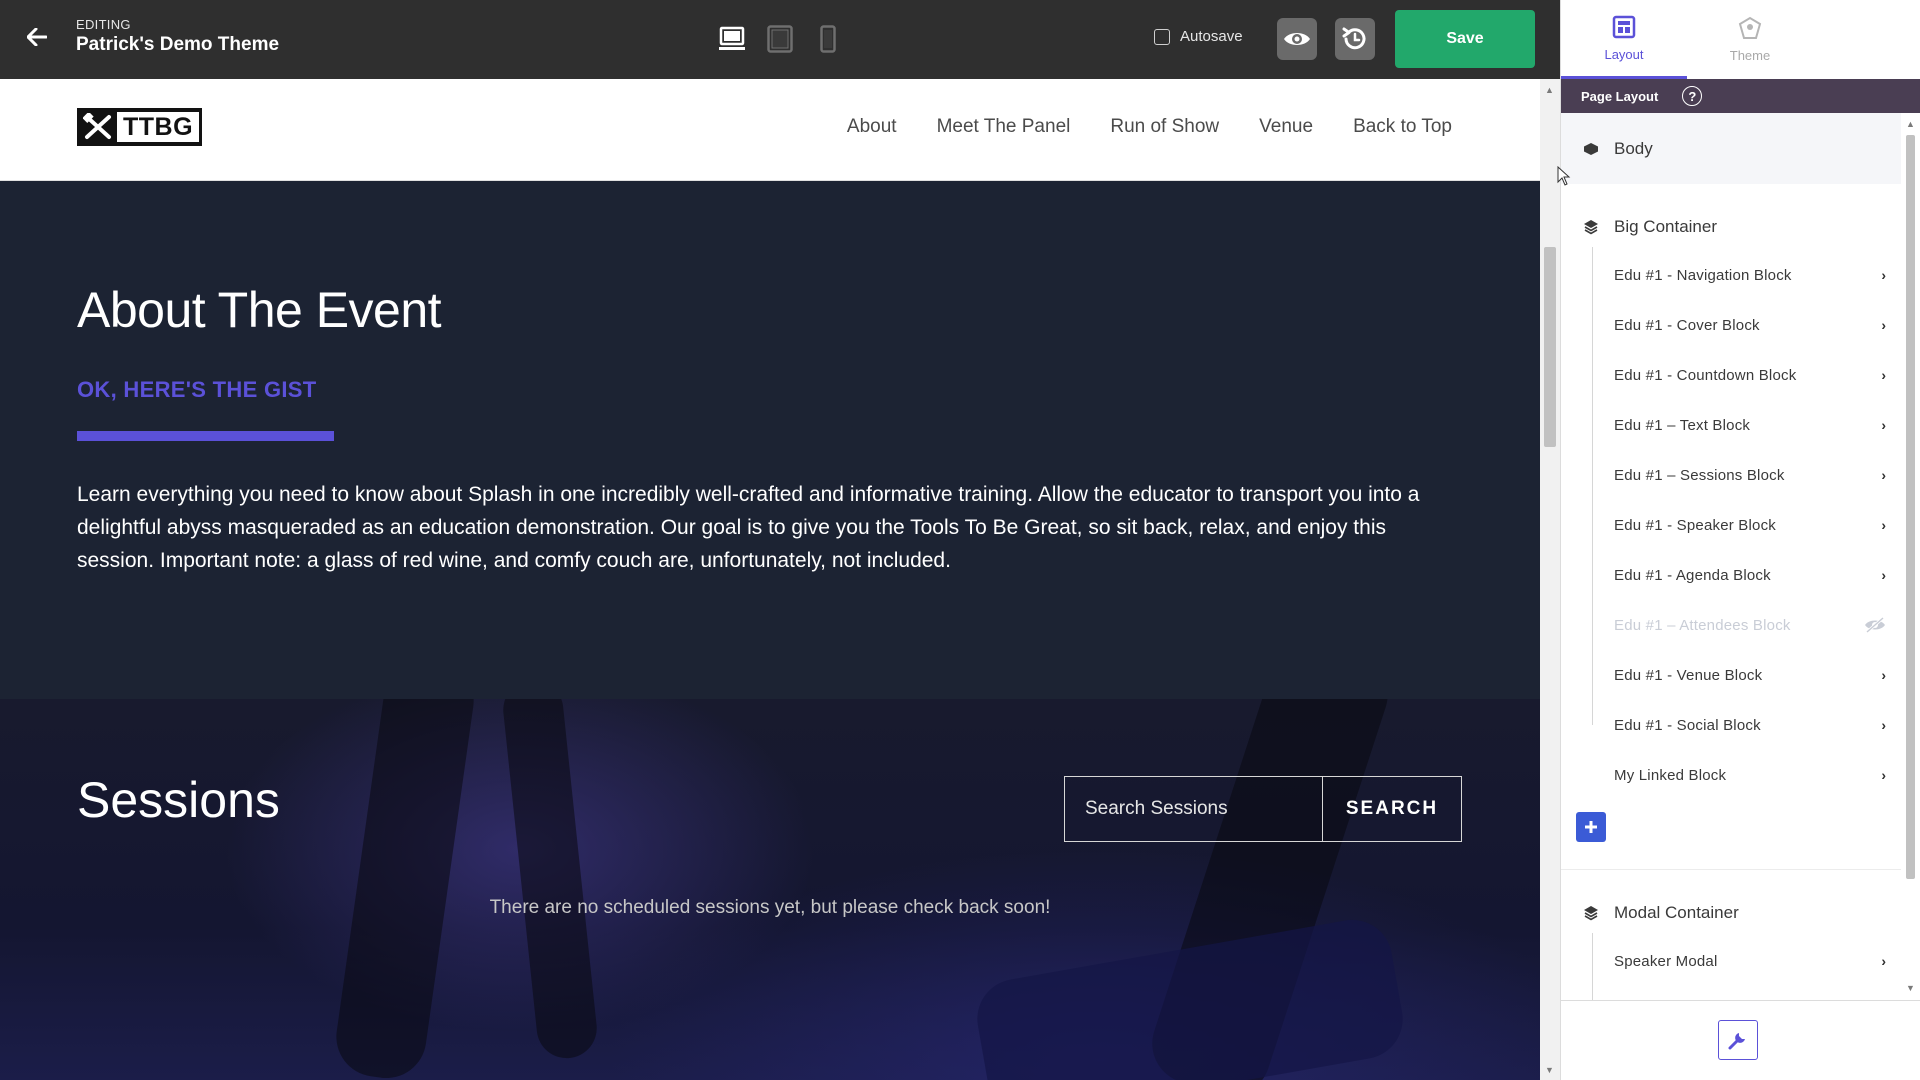  Describe the element at coordinates (1750, 27) in the screenshot. I see `theme-icon` at that location.